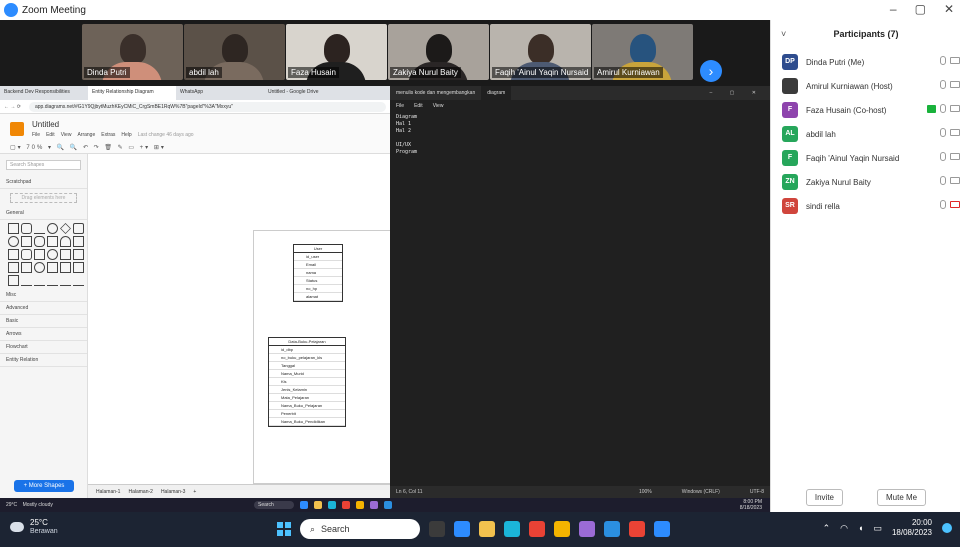 This screenshot has height=547, width=960. I want to click on notification-icon, so click(947, 528).